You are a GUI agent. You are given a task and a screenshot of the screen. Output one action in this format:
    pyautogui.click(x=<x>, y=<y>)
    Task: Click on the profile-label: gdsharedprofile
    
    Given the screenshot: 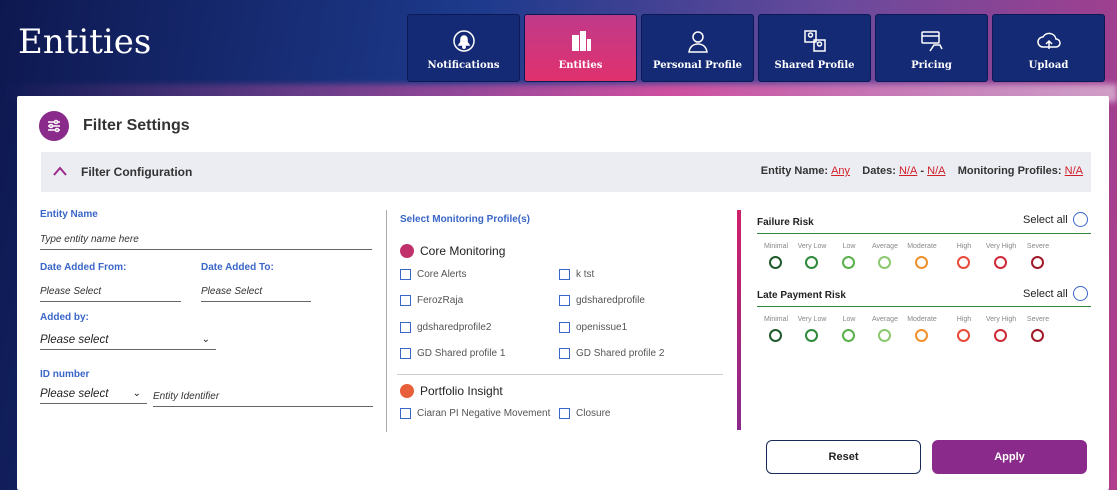 What is the action you would take?
    pyautogui.click(x=610, y=300)
    